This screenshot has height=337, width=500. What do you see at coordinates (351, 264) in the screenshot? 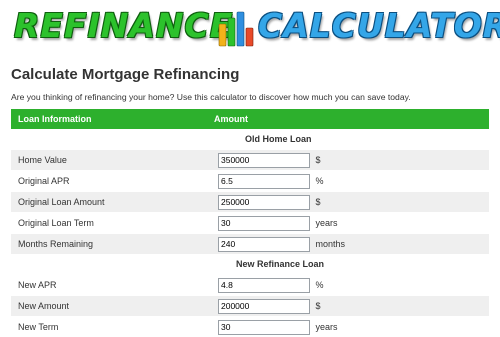
I see `section-title-new: New Refinance Loan` at bounding box center [351, 264].